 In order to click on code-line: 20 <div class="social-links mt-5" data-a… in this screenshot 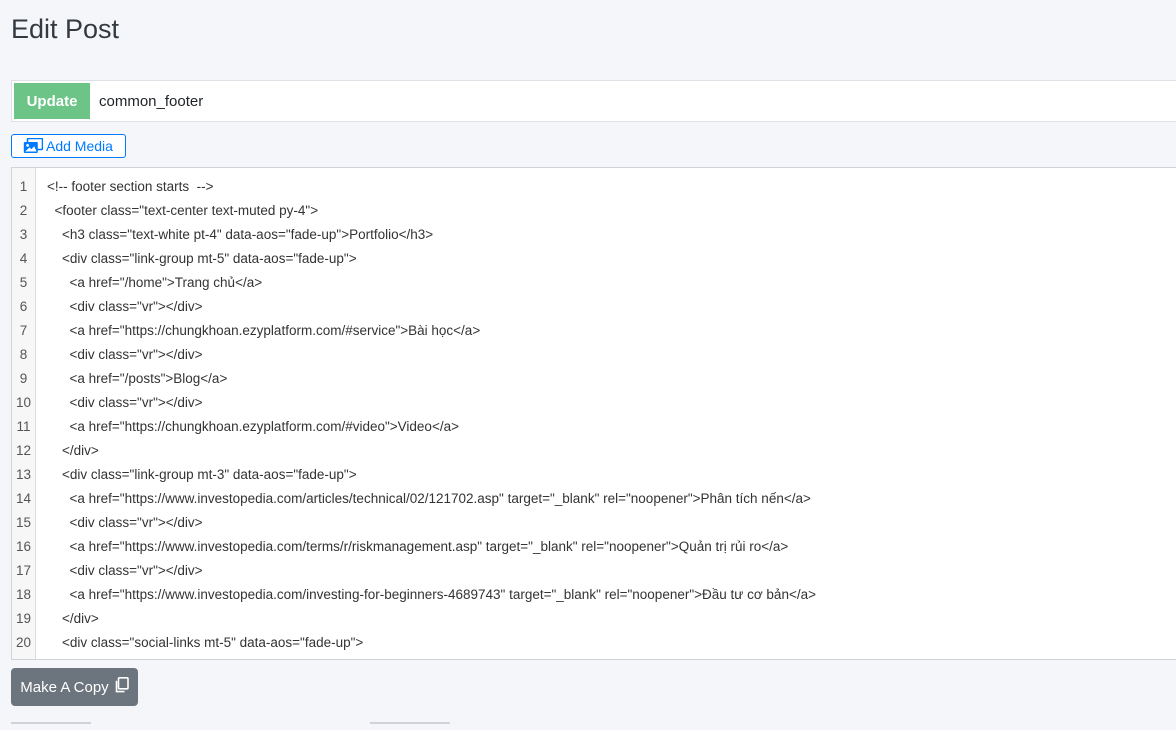, I will do `click(594, 643)`.